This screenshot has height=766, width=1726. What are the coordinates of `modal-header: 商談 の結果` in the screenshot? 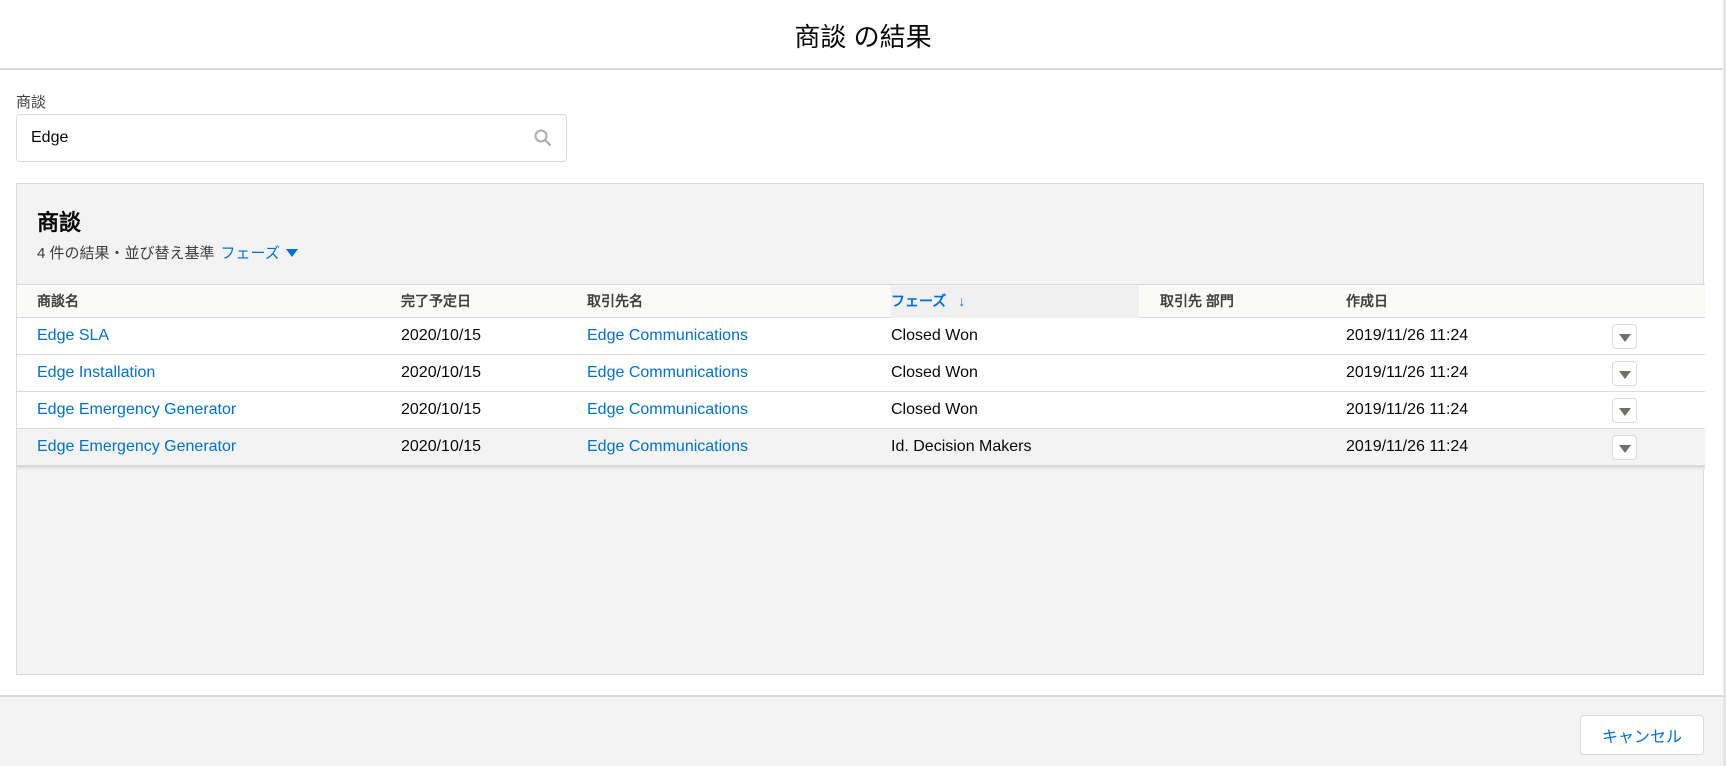 It's located at (863, 35).